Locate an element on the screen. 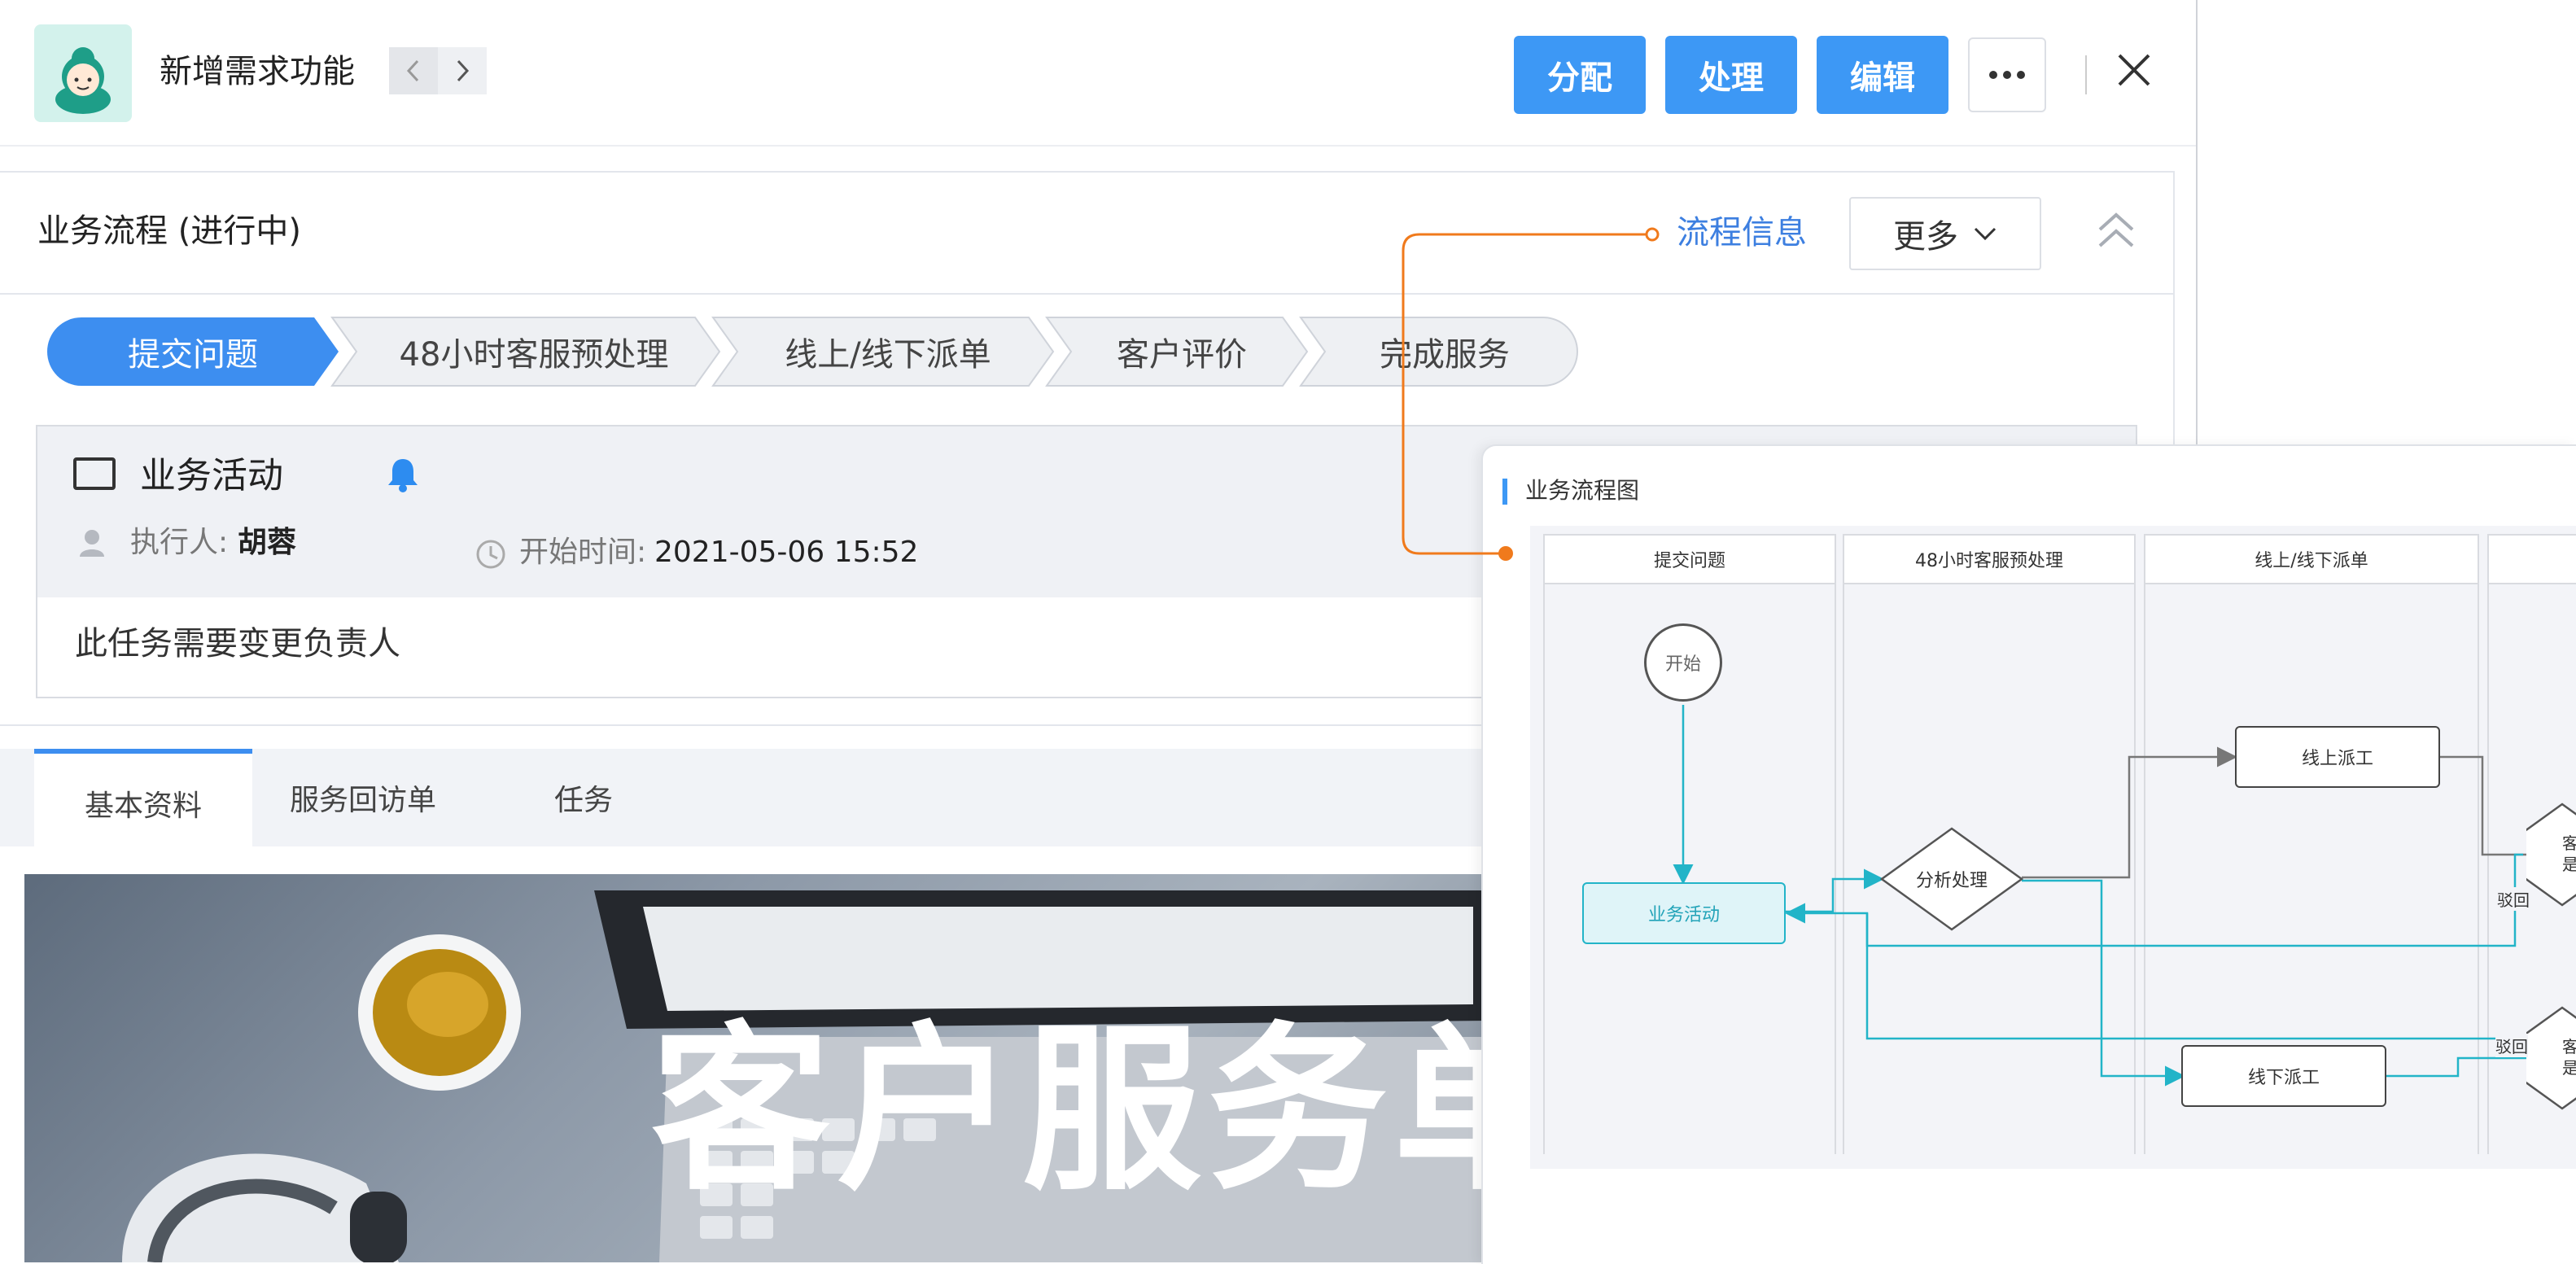 This screenshot has height=1264, width=2576. reject-label-2: 驳回 is located at coordinates (2511, 1045).